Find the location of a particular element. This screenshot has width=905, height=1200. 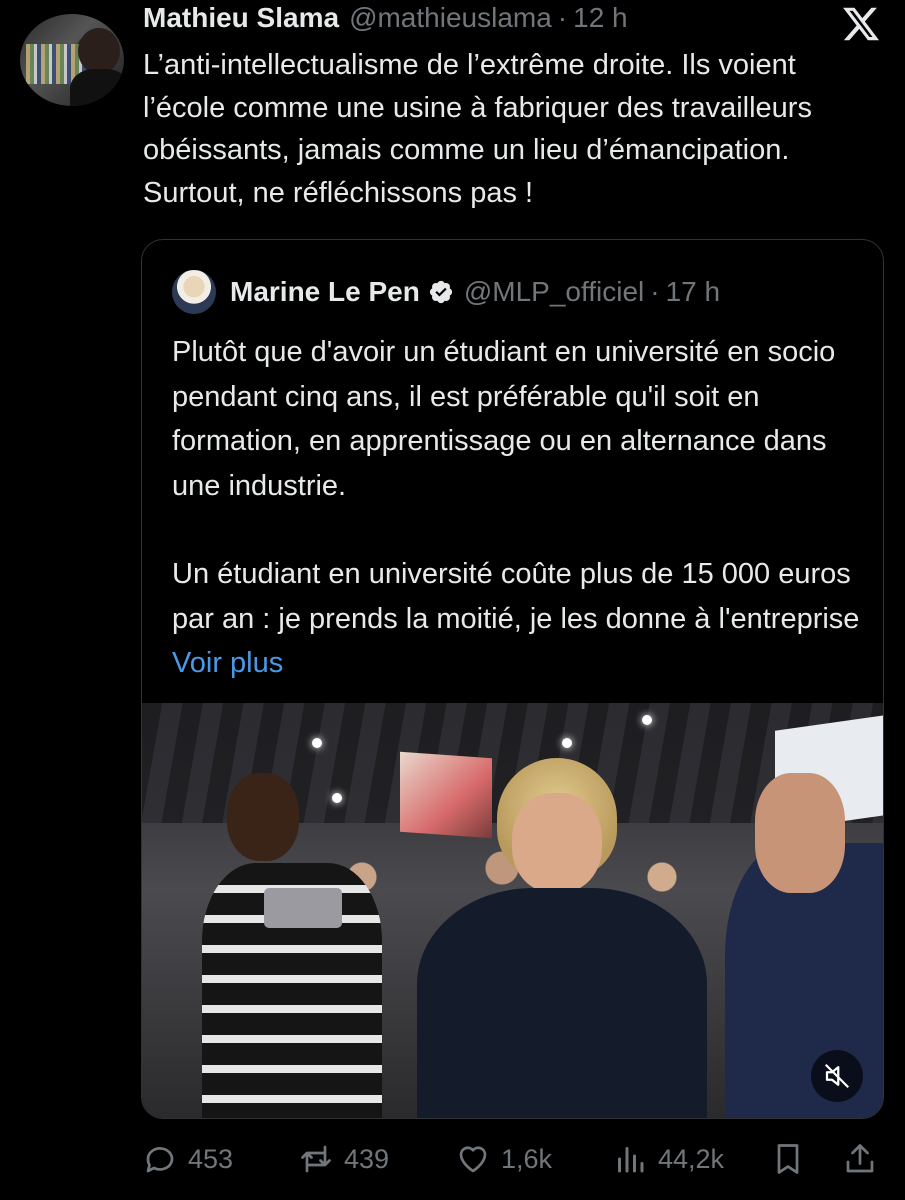

reply-button: 453 is located at coordinates (187, 1159).